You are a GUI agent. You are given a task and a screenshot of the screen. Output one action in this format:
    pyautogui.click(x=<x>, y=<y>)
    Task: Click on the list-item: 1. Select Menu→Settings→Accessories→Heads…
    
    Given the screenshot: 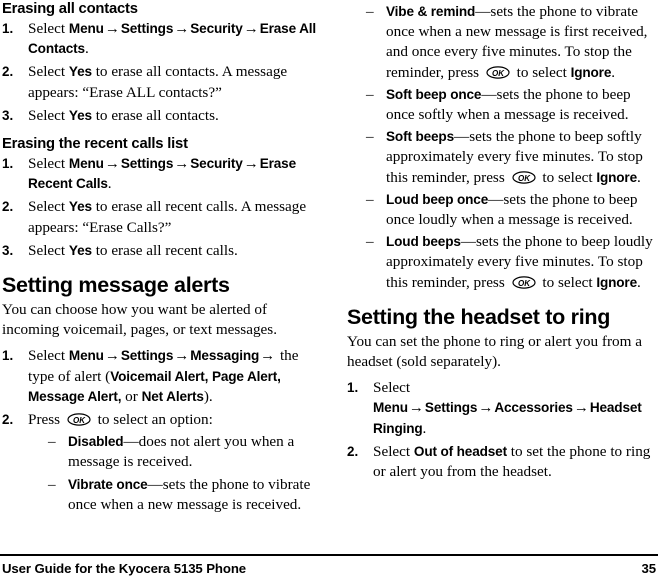 What is the action you would take?
    pyautogui.click(x=502, y=408)
    